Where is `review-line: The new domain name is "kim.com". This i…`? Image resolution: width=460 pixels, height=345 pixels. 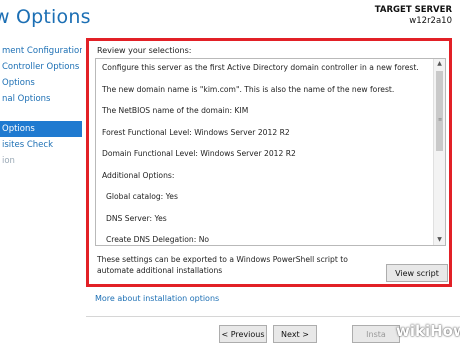
review-line: The new domain name is "kim.com". This i… is located at coordinates (248, 89).